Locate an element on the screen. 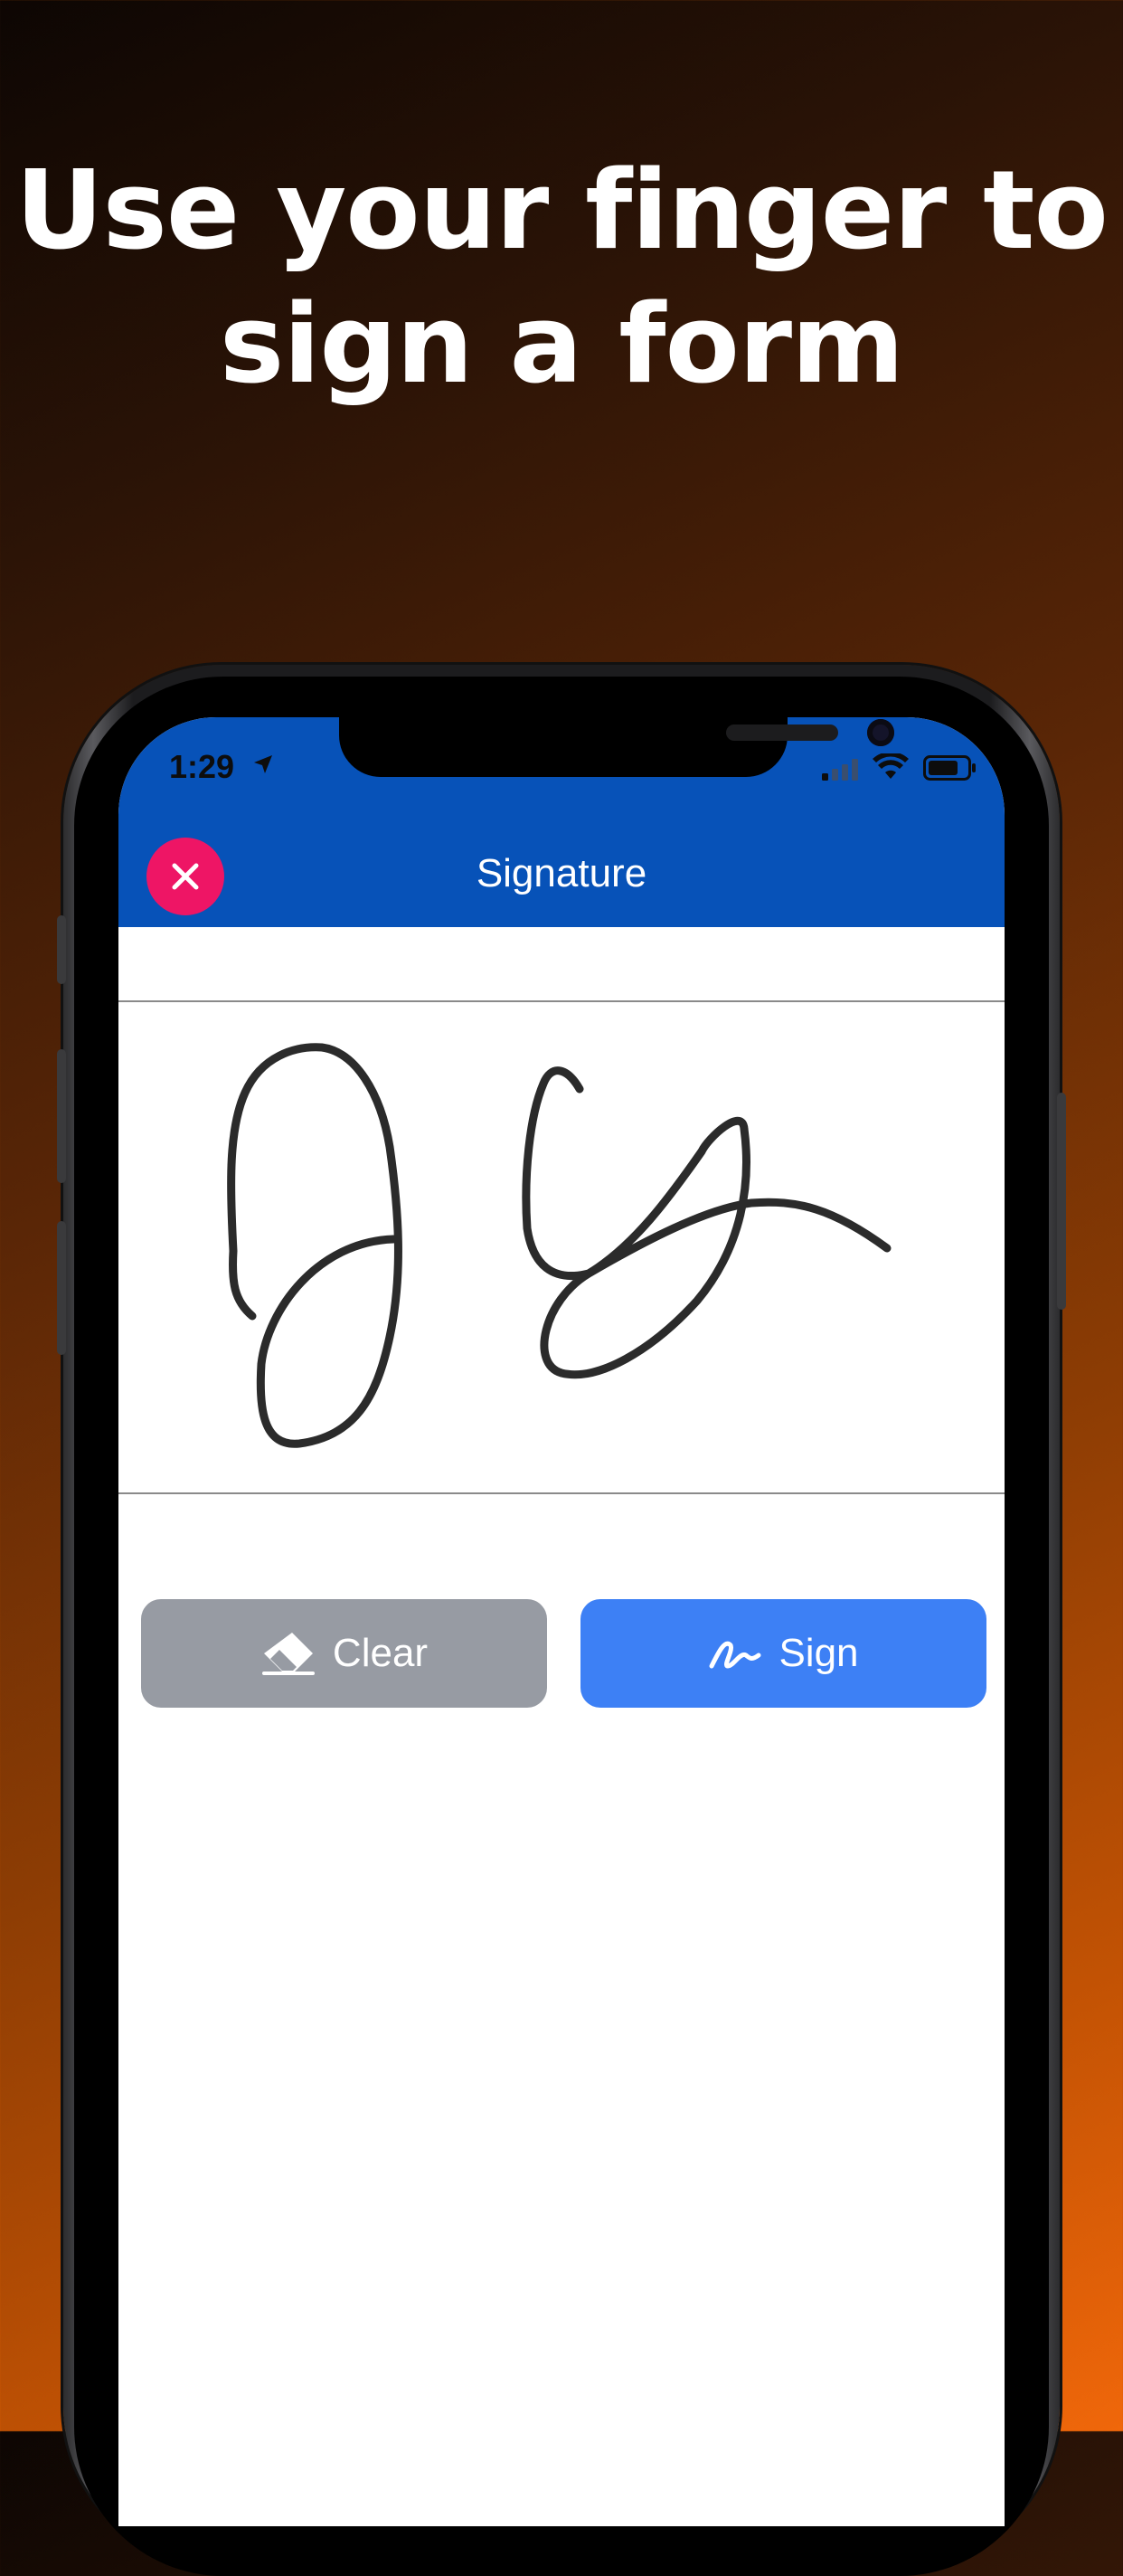  headline-line-2: sign a form is located at coordinates (561, 345).